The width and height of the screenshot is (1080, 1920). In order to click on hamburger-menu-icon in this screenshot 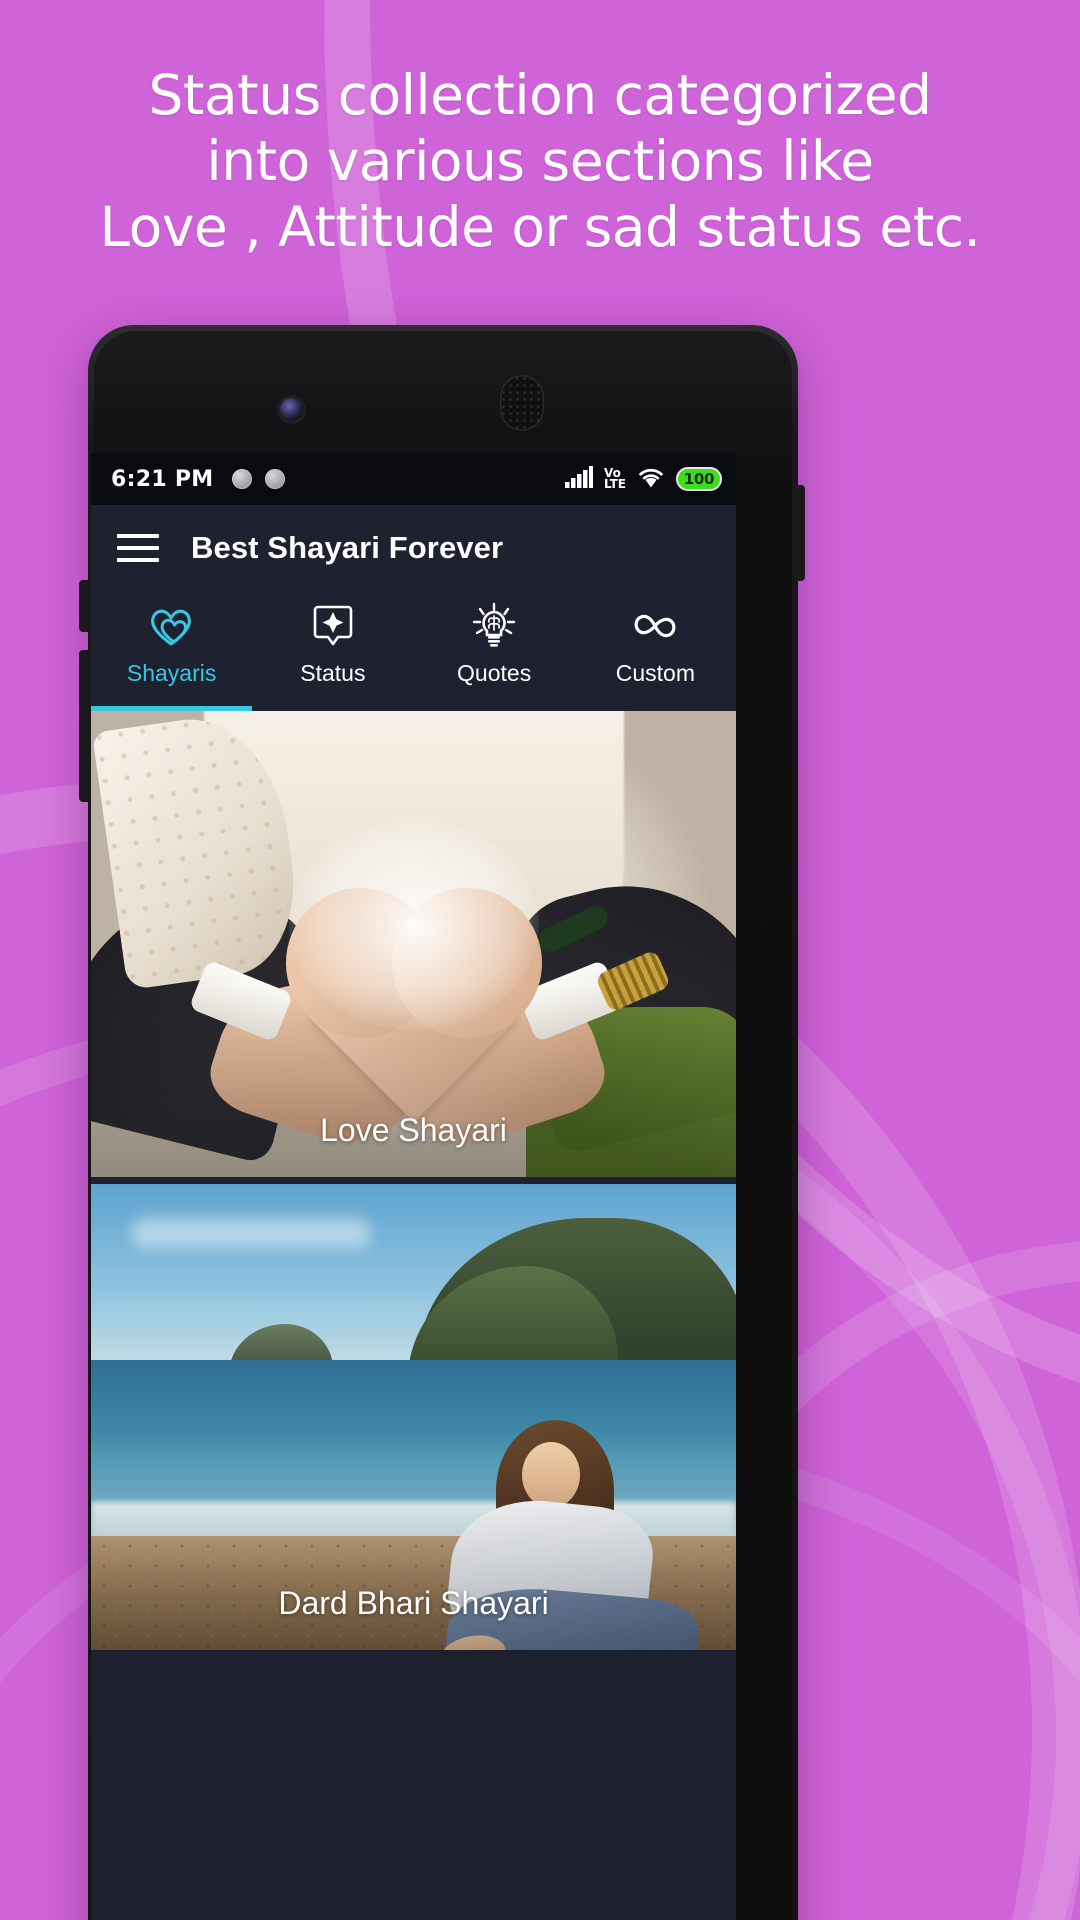, I will do `click(138, 548)`.